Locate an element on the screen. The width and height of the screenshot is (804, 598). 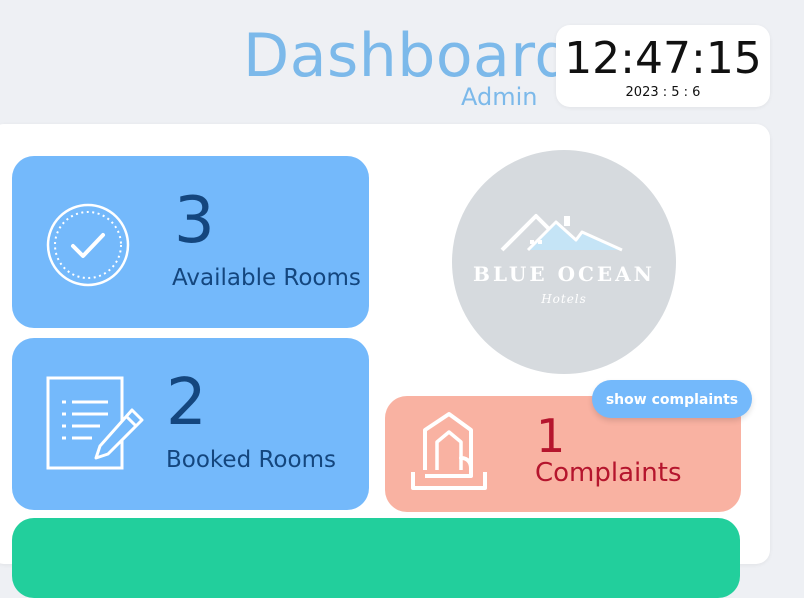
house-roof-icon is located at coordinates (561, 233).